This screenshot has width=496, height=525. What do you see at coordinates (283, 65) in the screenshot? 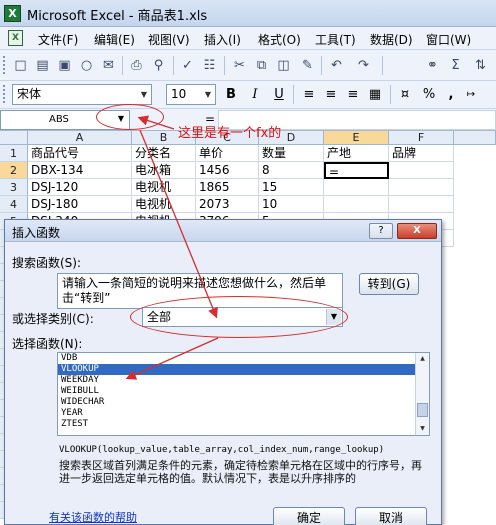
I see `paste-icon: ◫` at bounding box center [283, 65].